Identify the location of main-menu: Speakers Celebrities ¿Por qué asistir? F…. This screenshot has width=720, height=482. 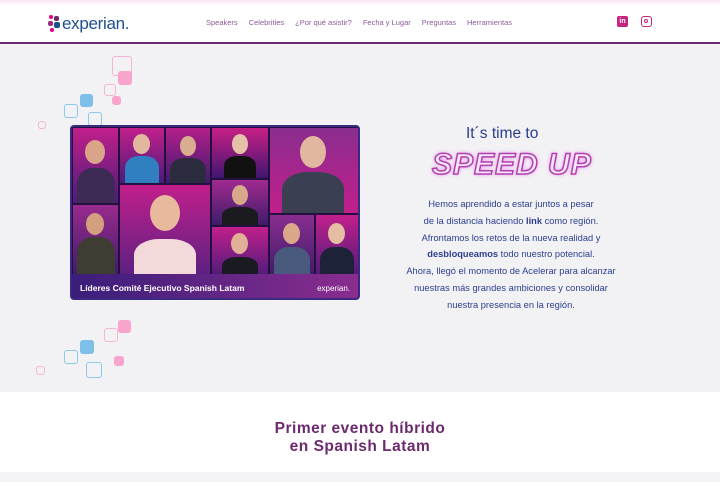
(364, 22).